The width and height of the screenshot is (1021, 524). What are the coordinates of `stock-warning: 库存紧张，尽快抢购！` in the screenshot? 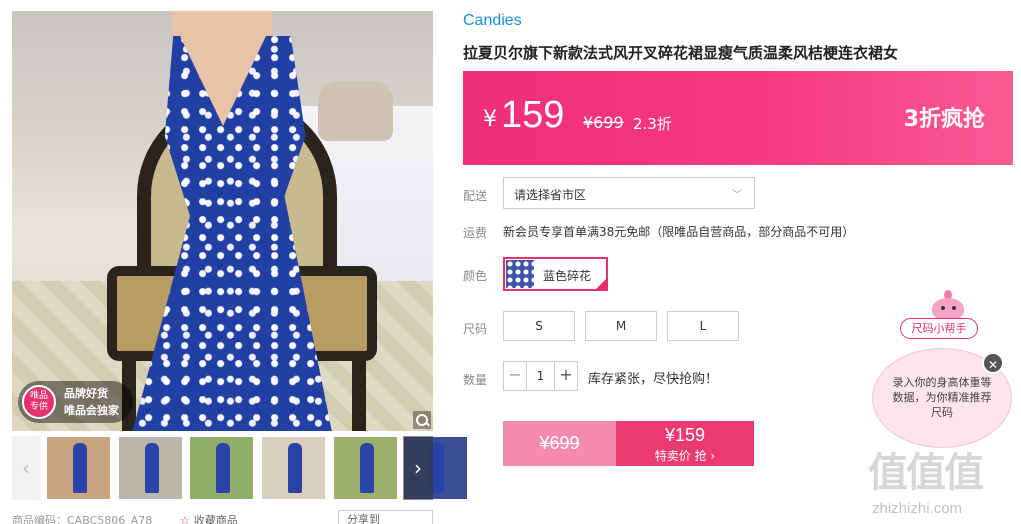 It's located at (653, 379).